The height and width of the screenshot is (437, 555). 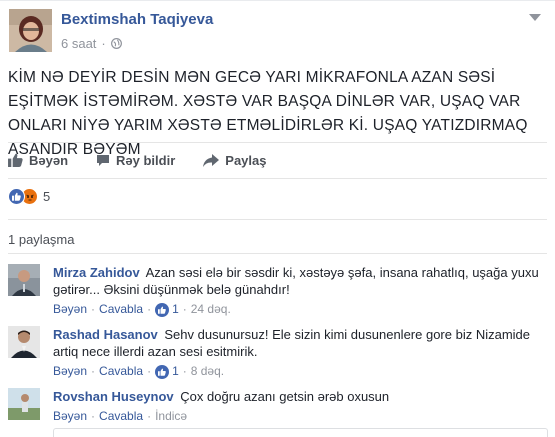 What do you see at coordinates (116, 43) in the screenshot?
I see `globe-icon` at bounding box center [116, 43].